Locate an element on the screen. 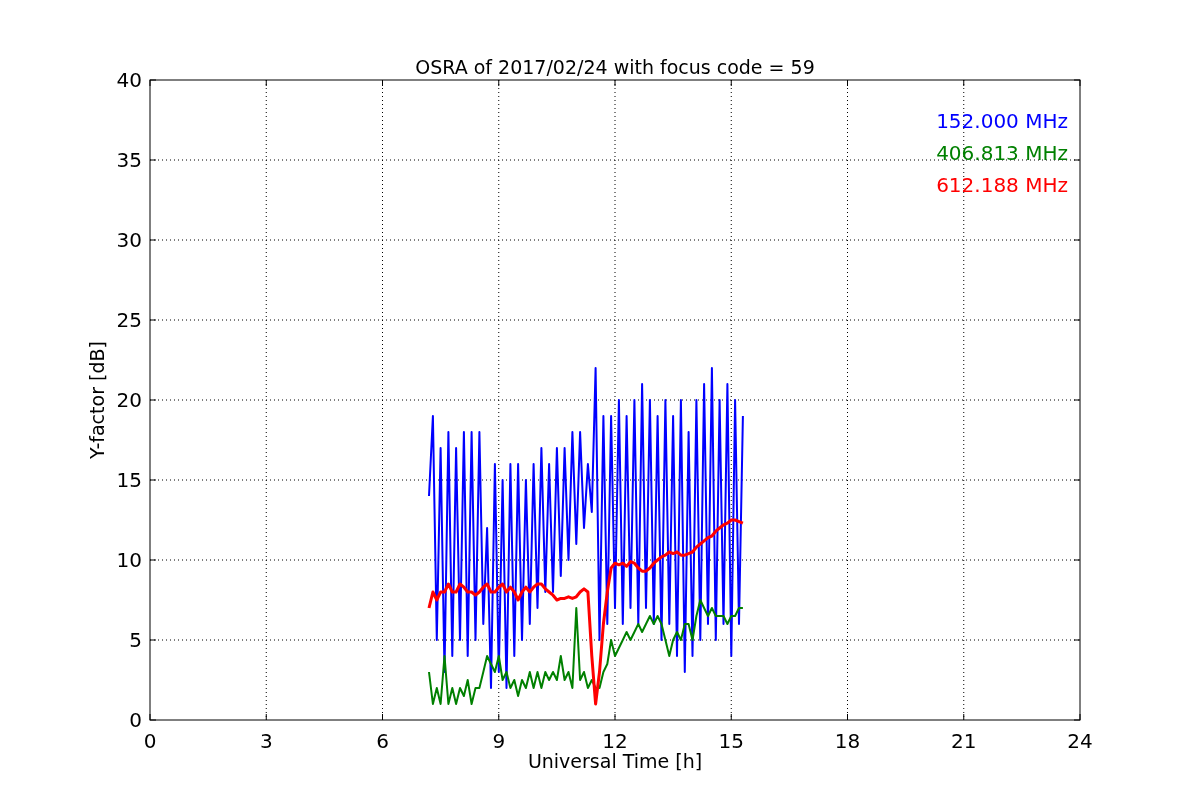  tick-label: 21 is located at coordinates (964, 741).